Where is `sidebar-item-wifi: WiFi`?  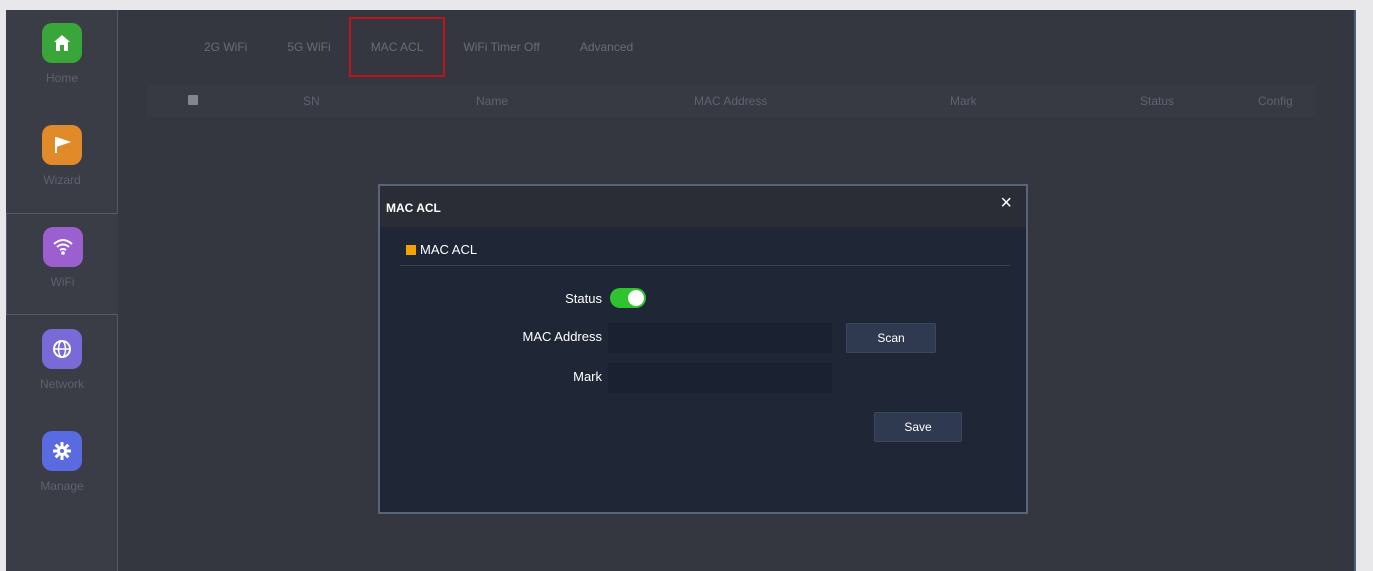 sidebar-item-wifi: WiFi is located at coordinates (62, 264).